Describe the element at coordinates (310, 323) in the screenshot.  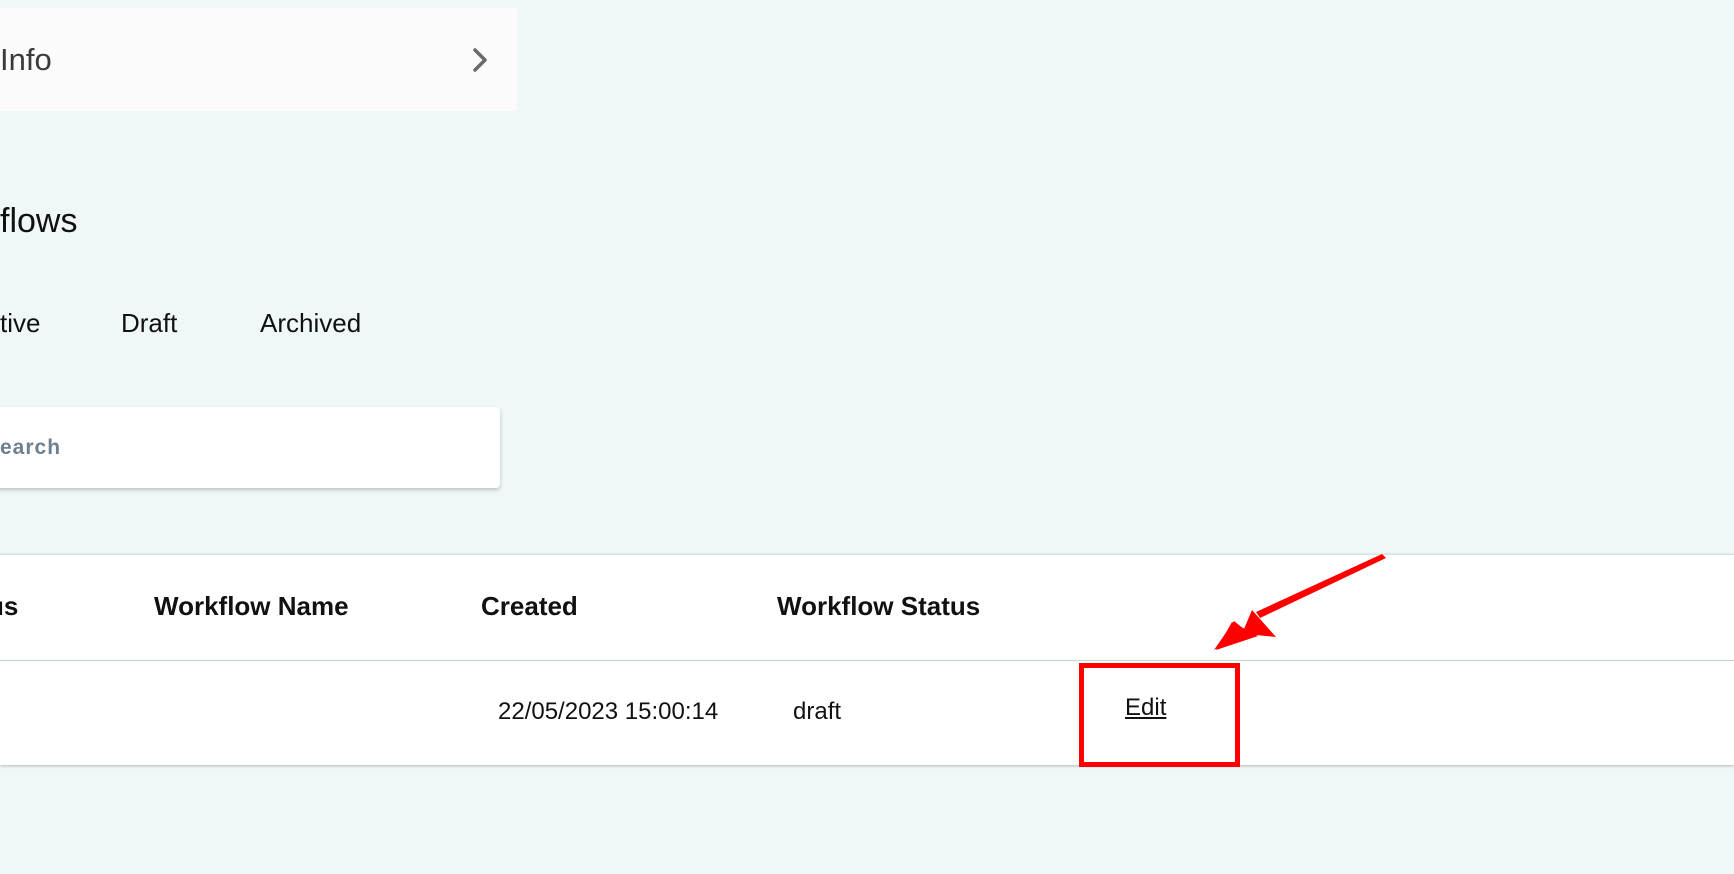
I see `tab-archived: Archived` at that location.